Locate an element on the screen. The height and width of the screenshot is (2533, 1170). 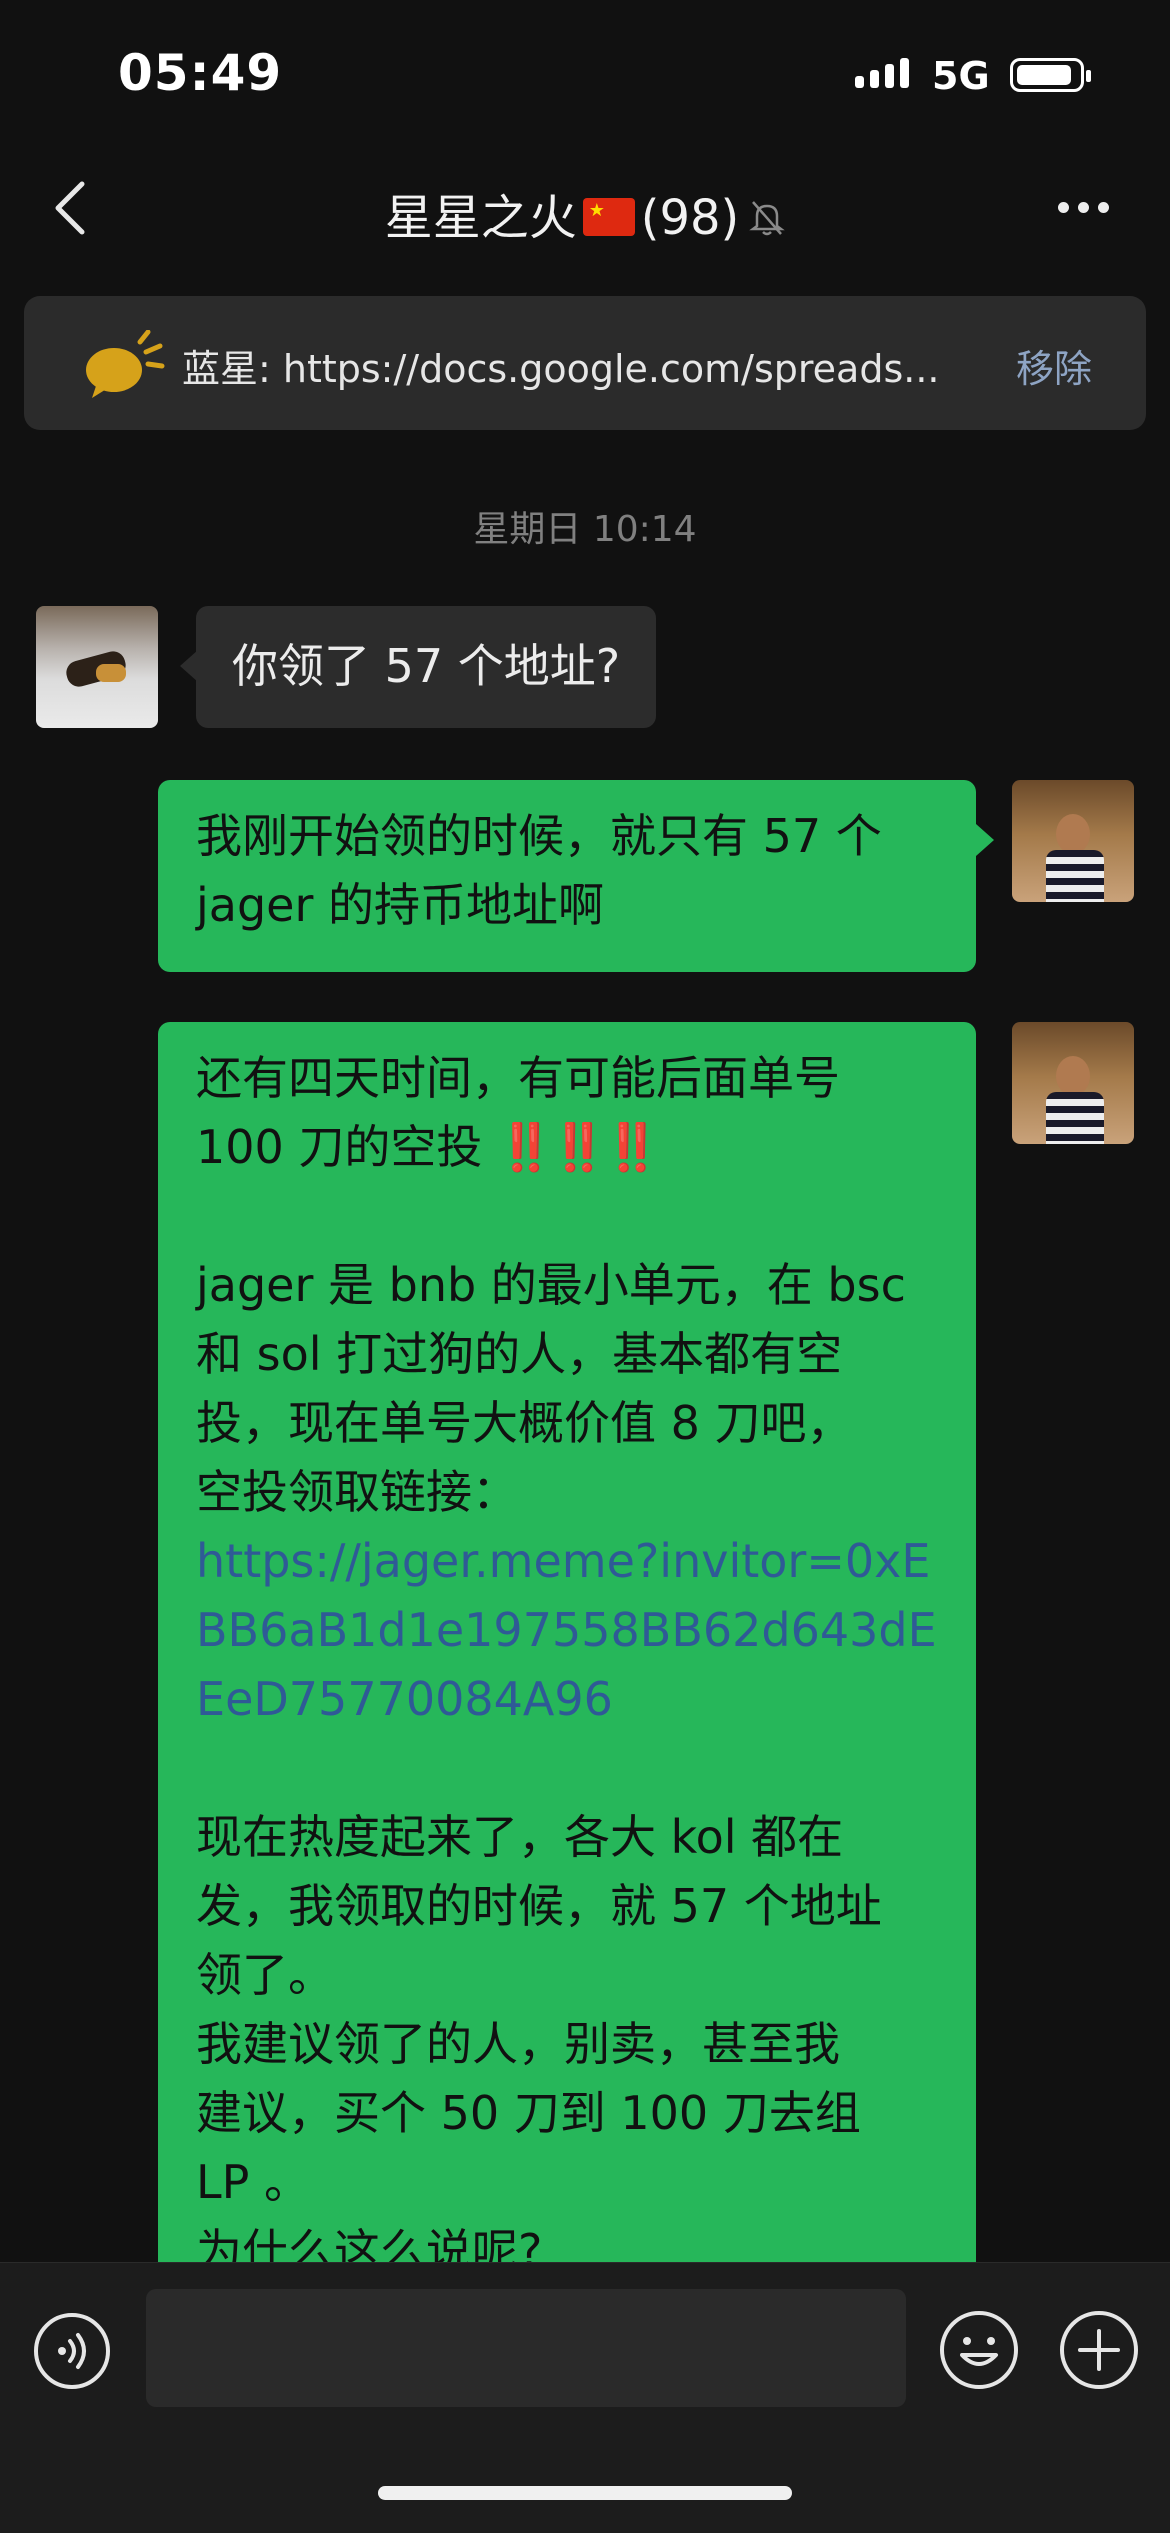
message-line: 空投领取链接： is located at coordinates (357, 1492).